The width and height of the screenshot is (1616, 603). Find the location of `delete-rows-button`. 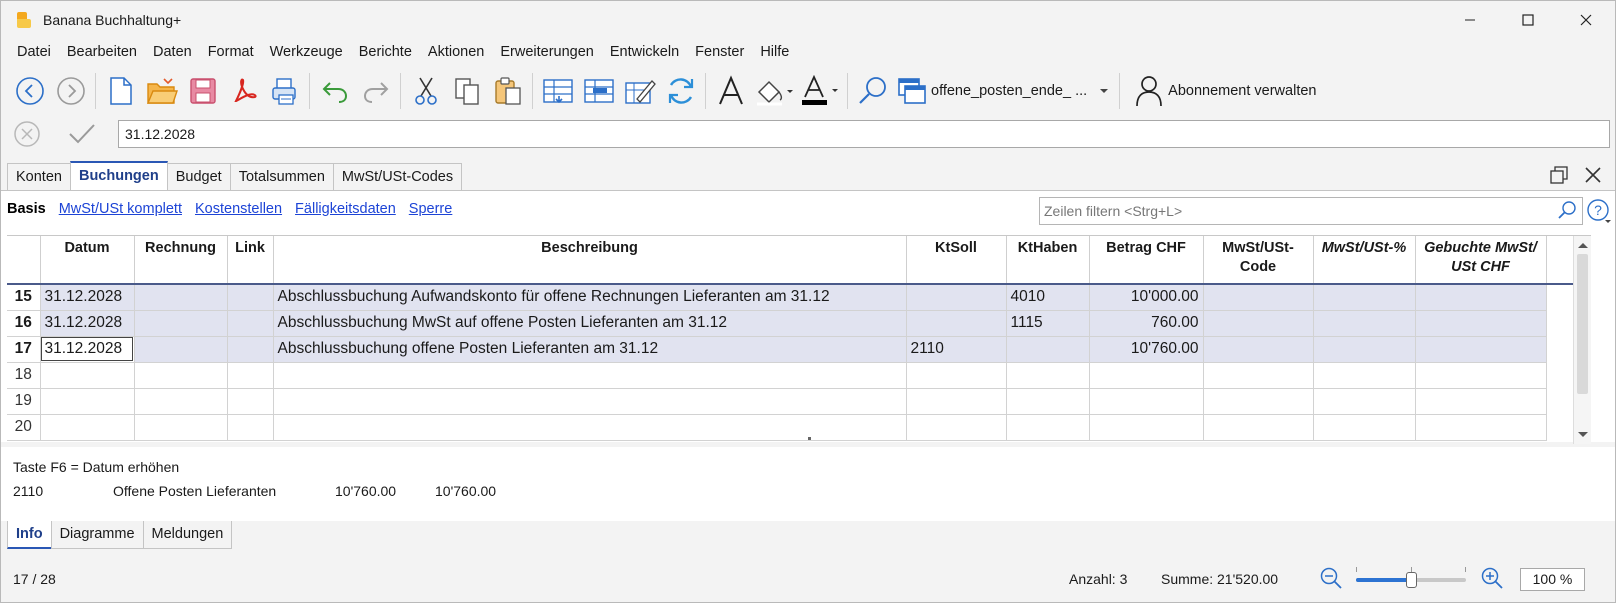

delete-rows-button is located at coordinates (598, 91).